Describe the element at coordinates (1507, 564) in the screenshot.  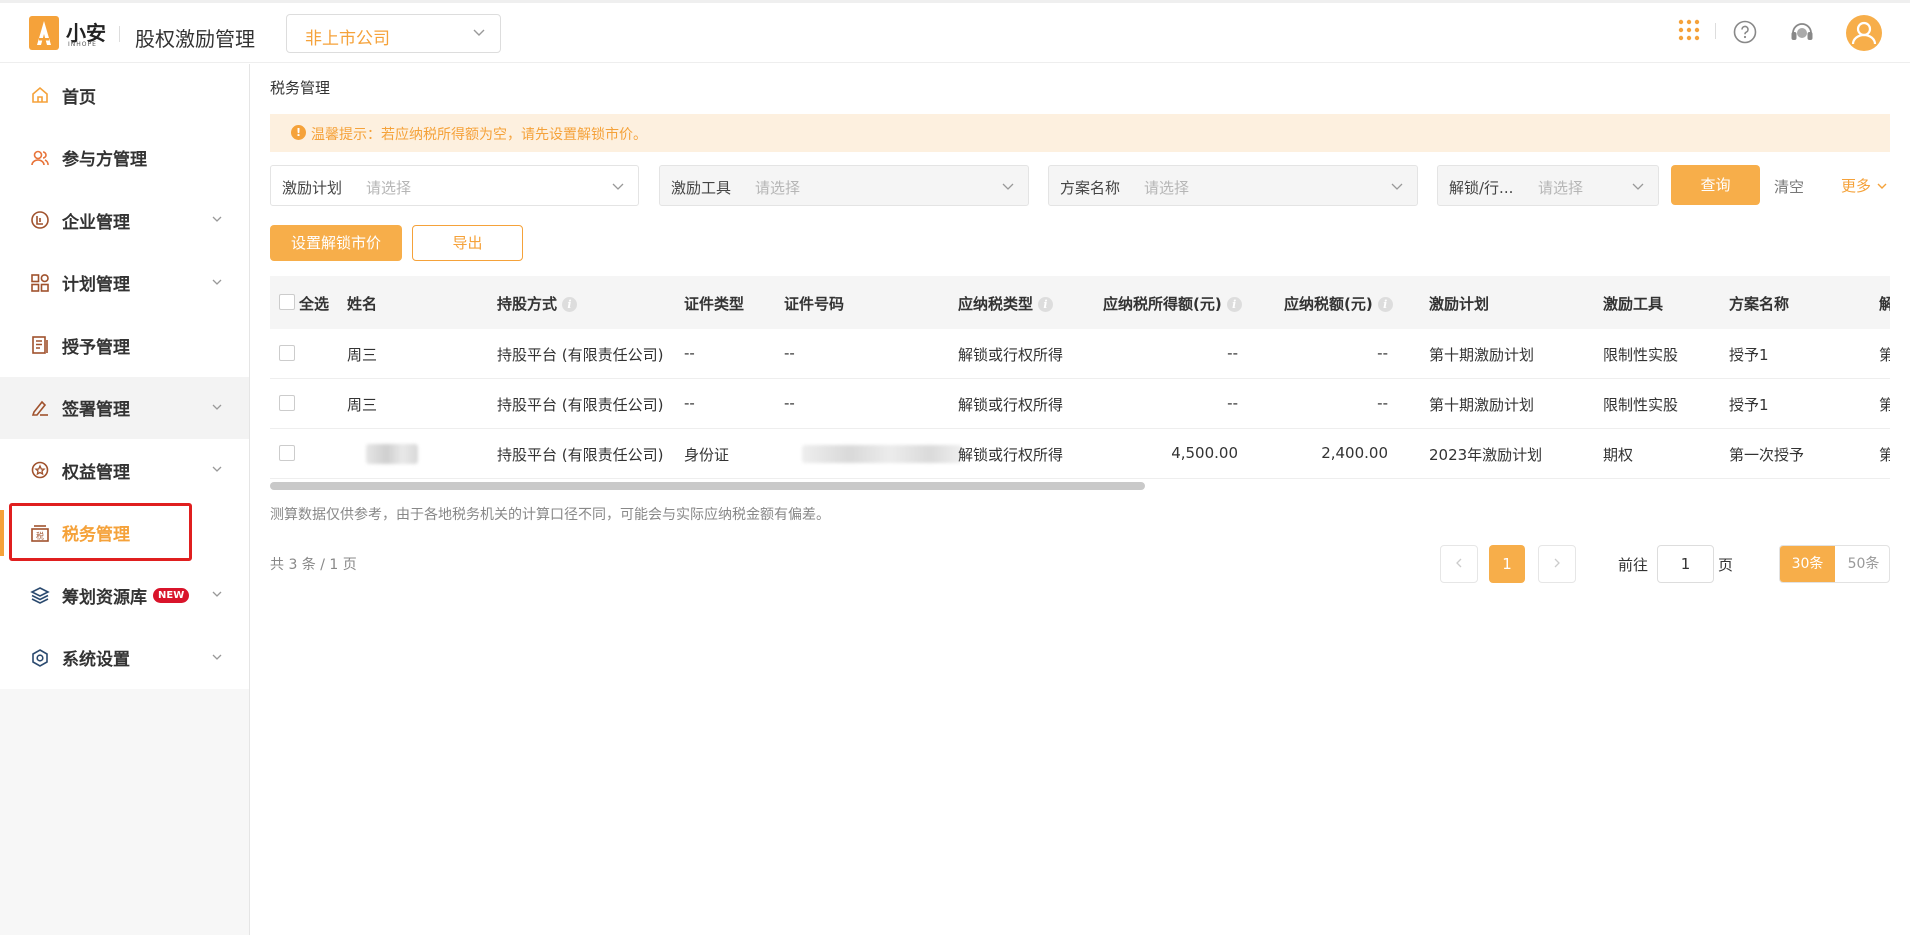
I see `page-number-current: 1` at that location.